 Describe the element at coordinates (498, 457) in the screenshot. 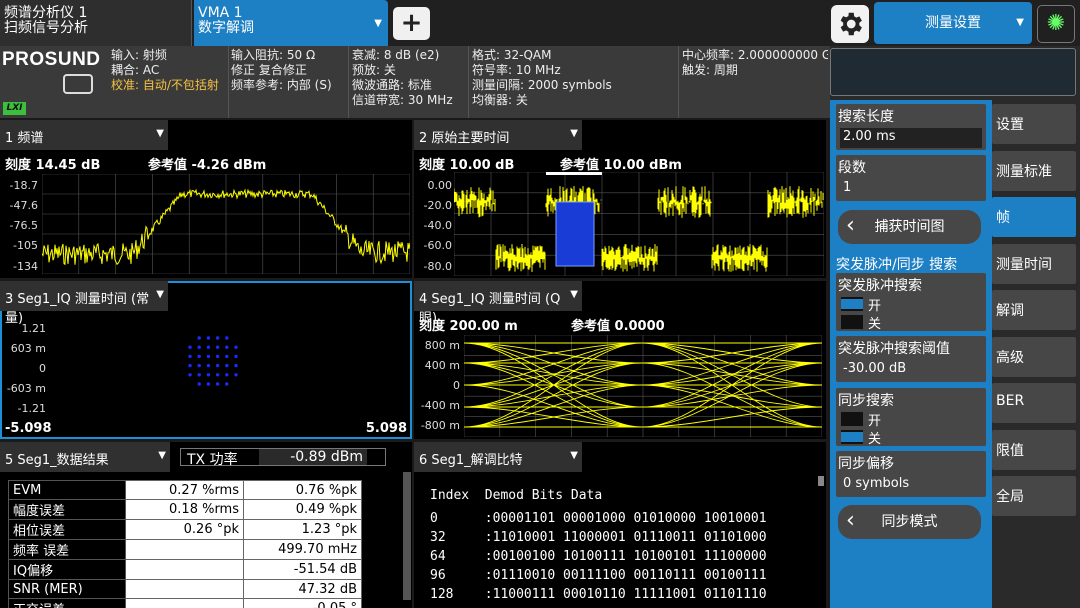

I see `pane-title-bits: 6 Seg1_解调比特 ▼` at that location.